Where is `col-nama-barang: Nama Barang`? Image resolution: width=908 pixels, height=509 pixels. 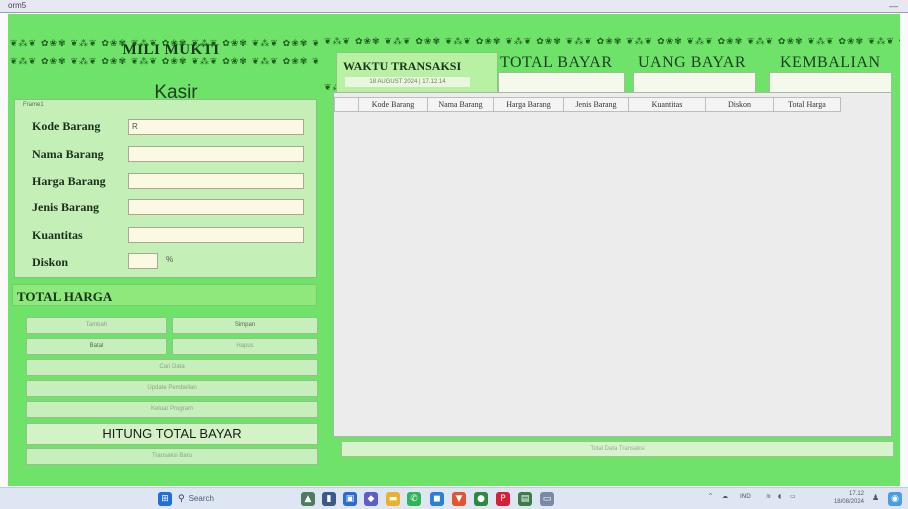 col-nama-barang: Nama Barang is located at coordinates (461, 104).